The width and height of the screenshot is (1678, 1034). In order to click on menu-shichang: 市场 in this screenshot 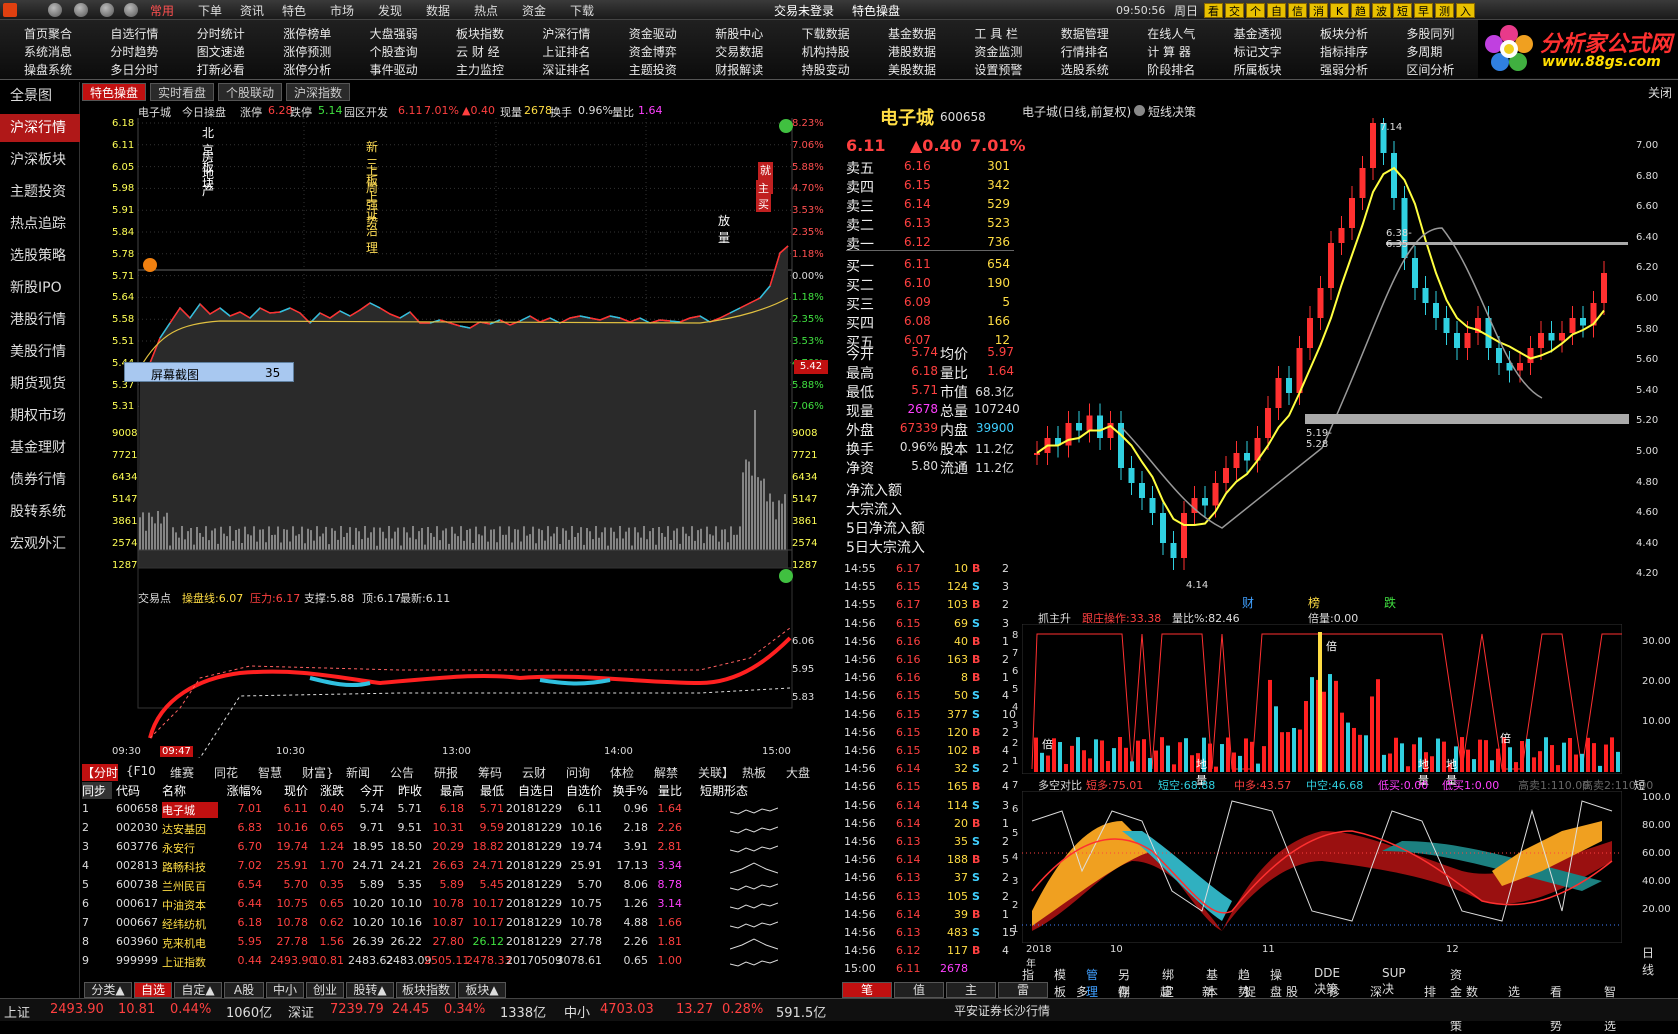, I will do `click(342, 10)`.